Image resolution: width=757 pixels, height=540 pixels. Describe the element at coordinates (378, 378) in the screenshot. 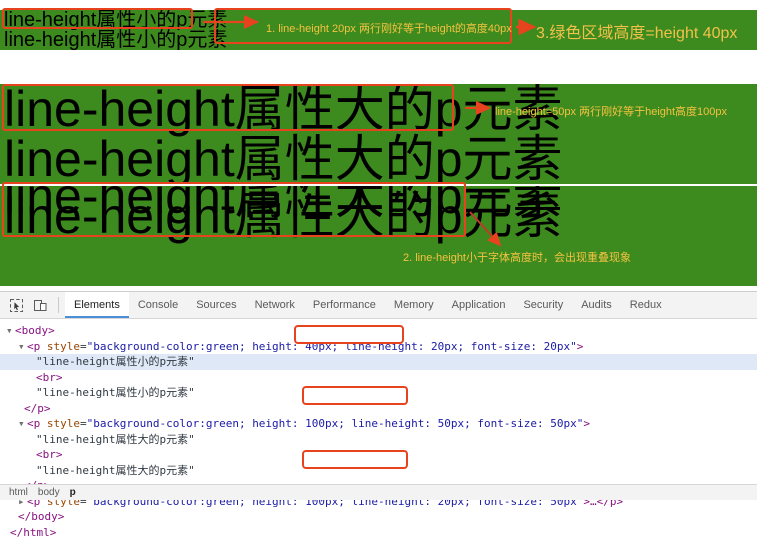

I see `dom-row-br-1: <br>` at that location.